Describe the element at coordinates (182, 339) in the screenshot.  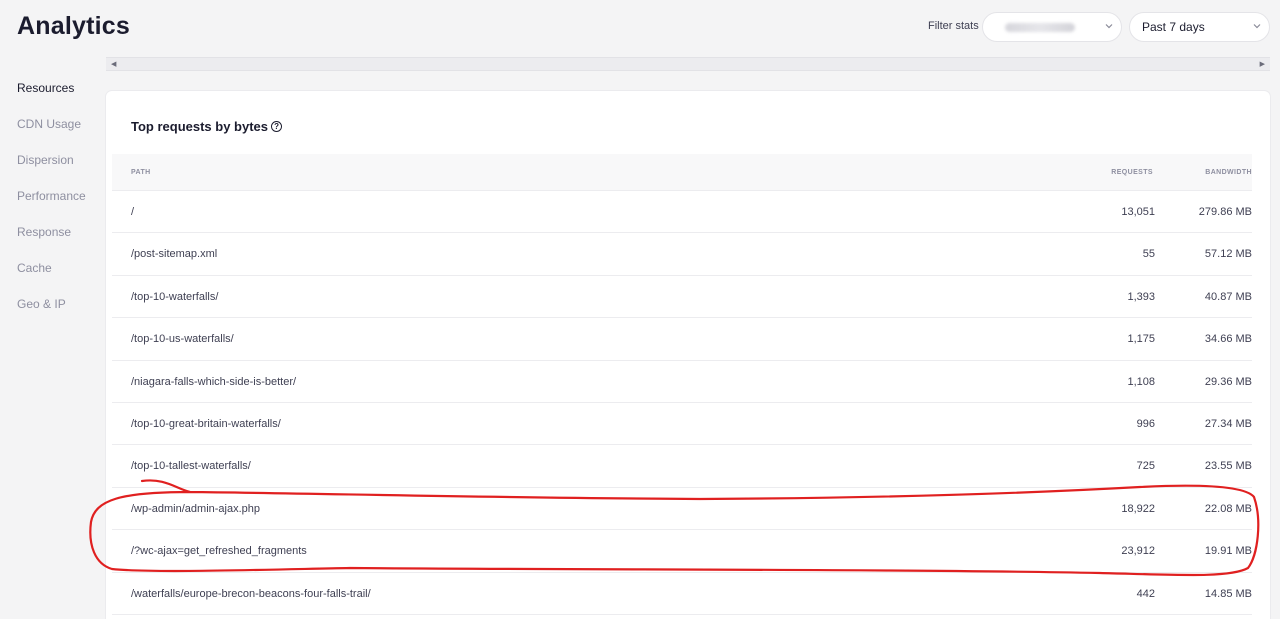
I see `row-path: /top-10-us-waterfalls/` at that location.